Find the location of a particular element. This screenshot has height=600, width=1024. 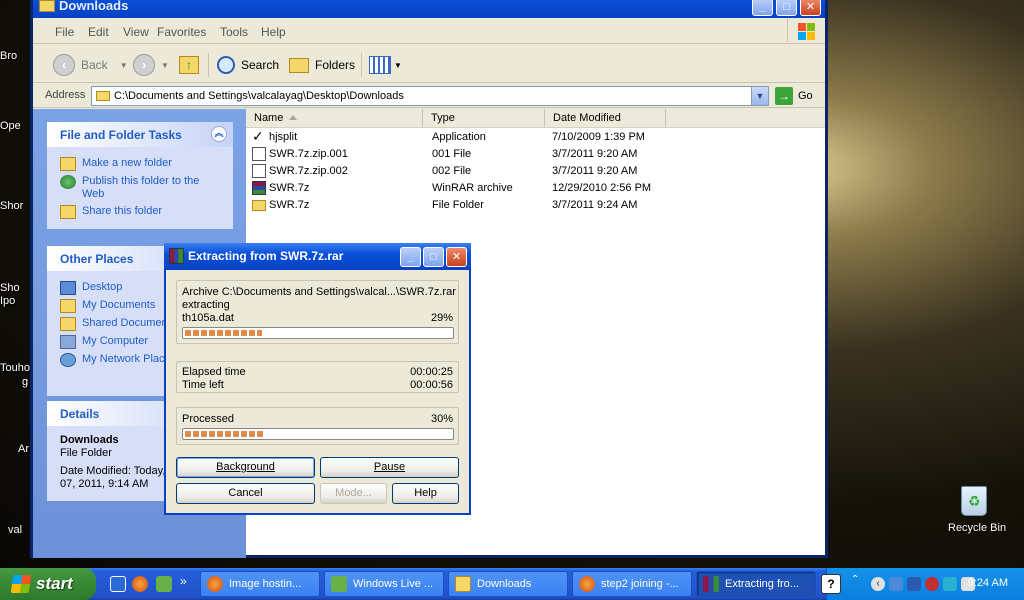

cancel-button: Cancel is located at coordinates (245, 493).